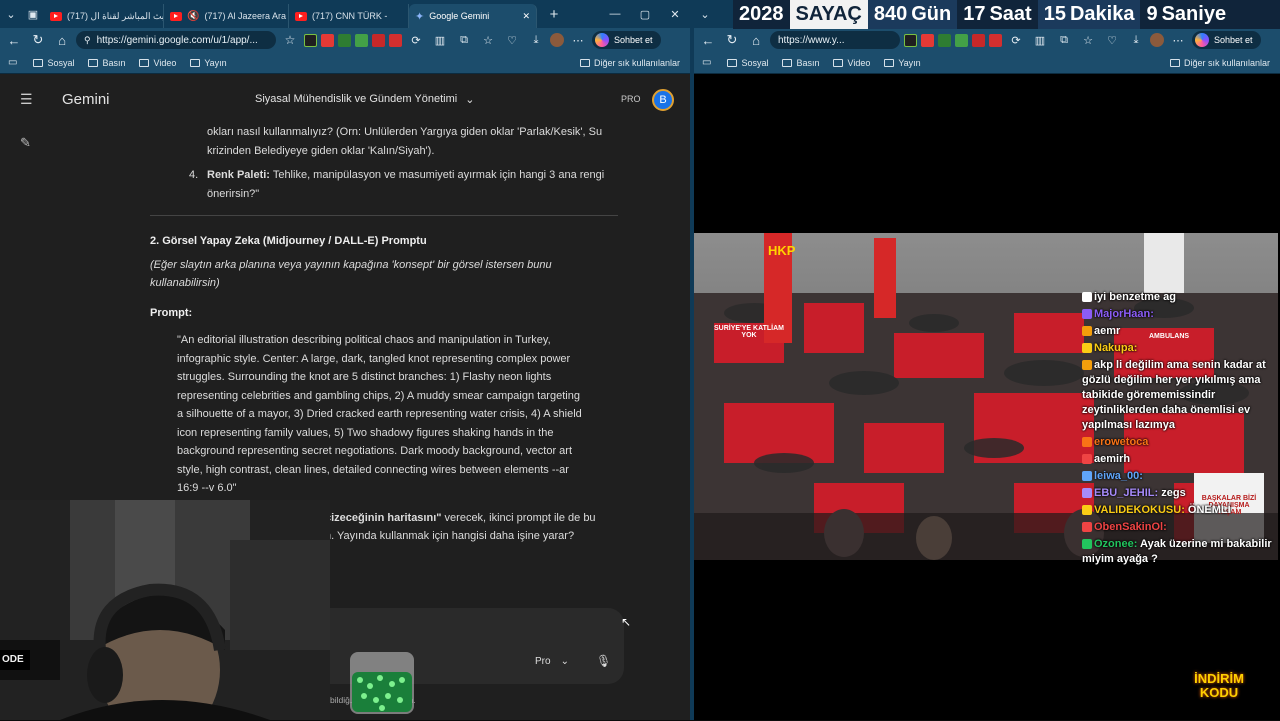 Image resolution: width=1280 pixels, height=721 pixels. I want to click on account-avatar: B, so click(663, 100).